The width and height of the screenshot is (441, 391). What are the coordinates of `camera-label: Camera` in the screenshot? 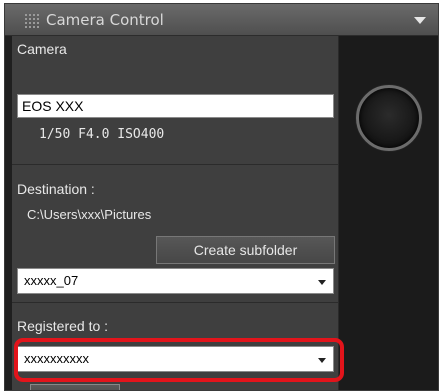 It's located at (42, 49).